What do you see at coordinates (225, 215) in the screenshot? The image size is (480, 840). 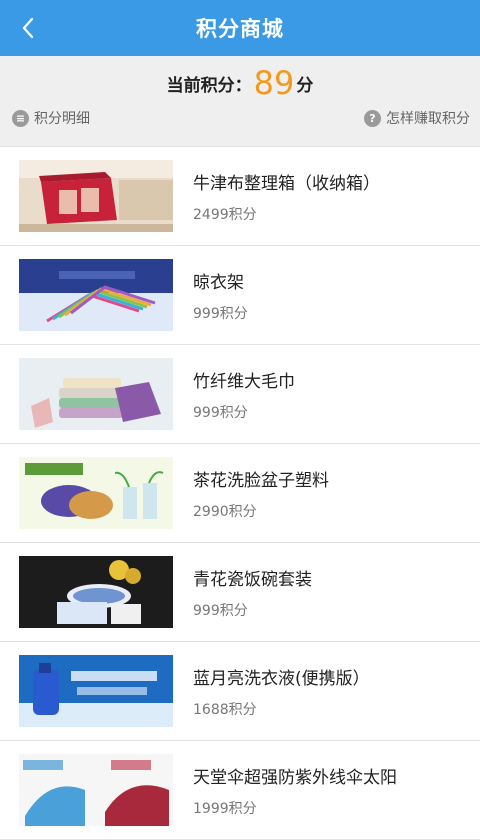 I see `product-price: 2499积分` at bounding box center [225, 215].